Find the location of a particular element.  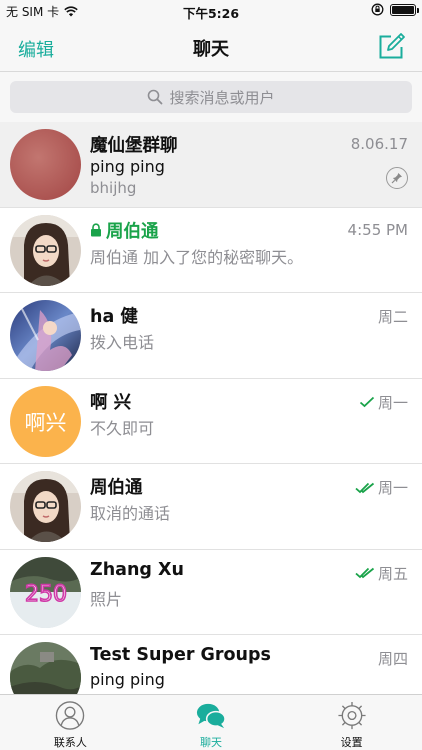

chat-time-text: 4:55 PM is located at coordinates (377, 229).